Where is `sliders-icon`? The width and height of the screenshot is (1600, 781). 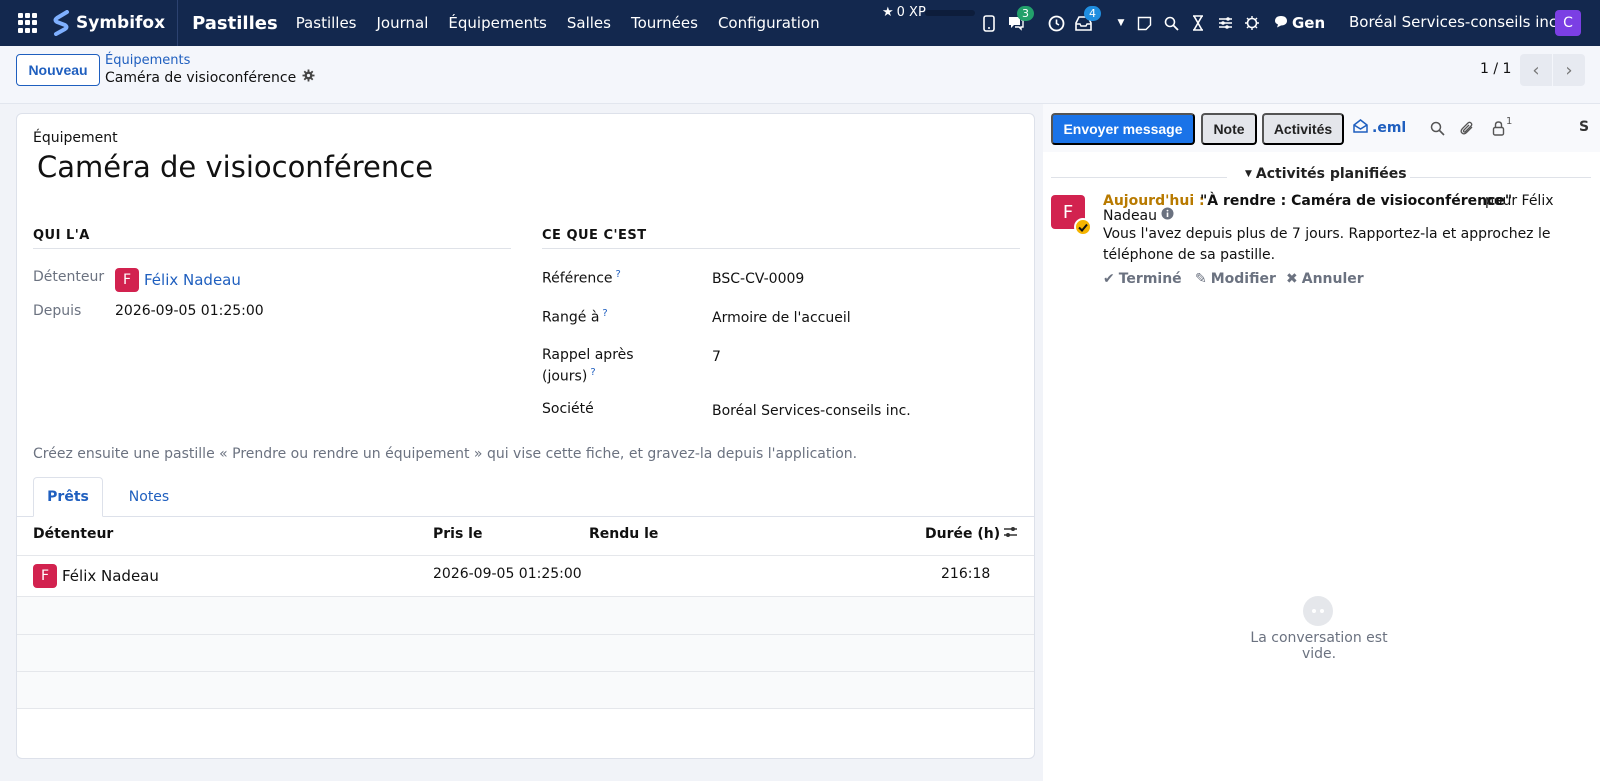 sliders-icon is located at coordinates (1225, 23).